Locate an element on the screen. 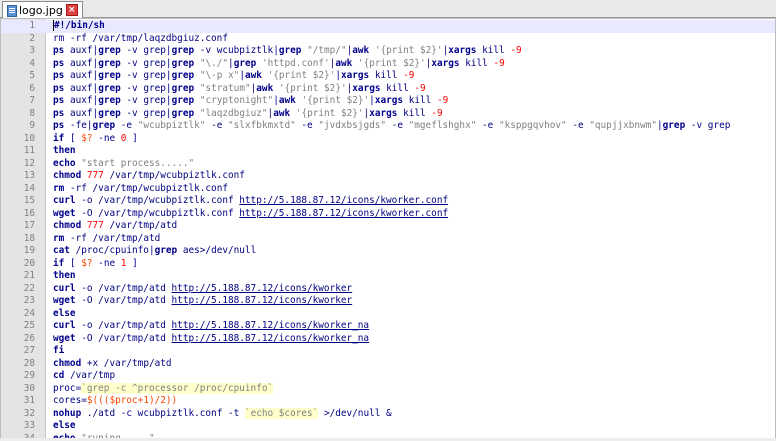 This screenshot has width=776, height=441. line-number: 29 is located at coordinates (29, 375).